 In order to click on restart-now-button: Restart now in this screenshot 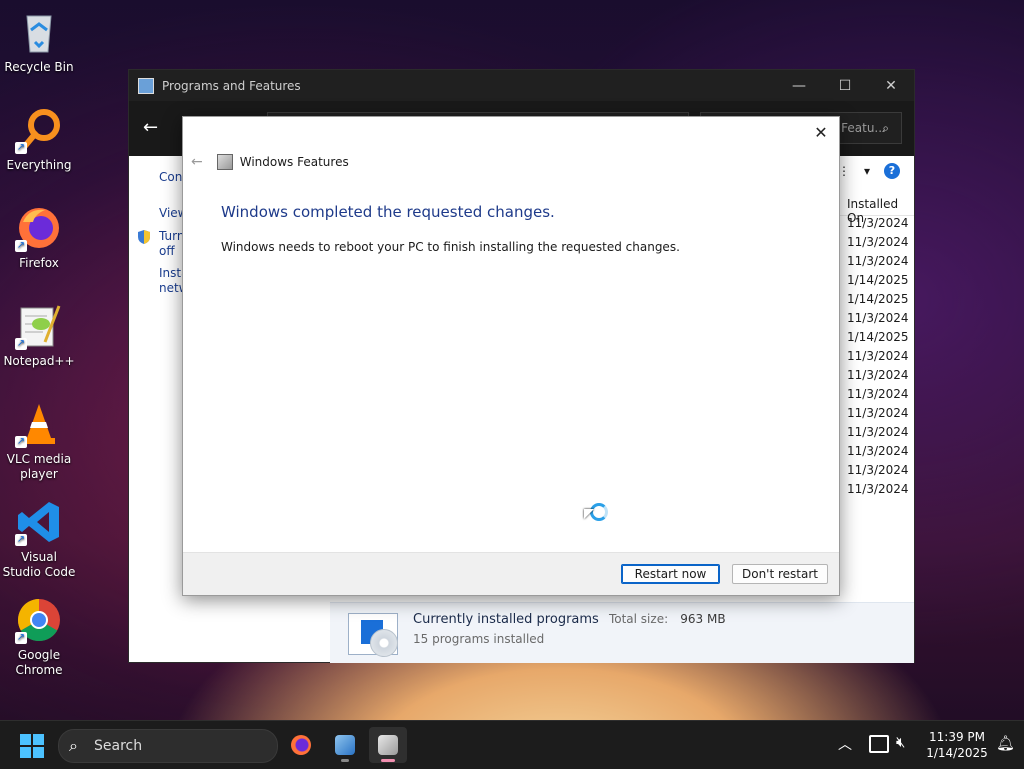, I will do `click(670, 574)`.